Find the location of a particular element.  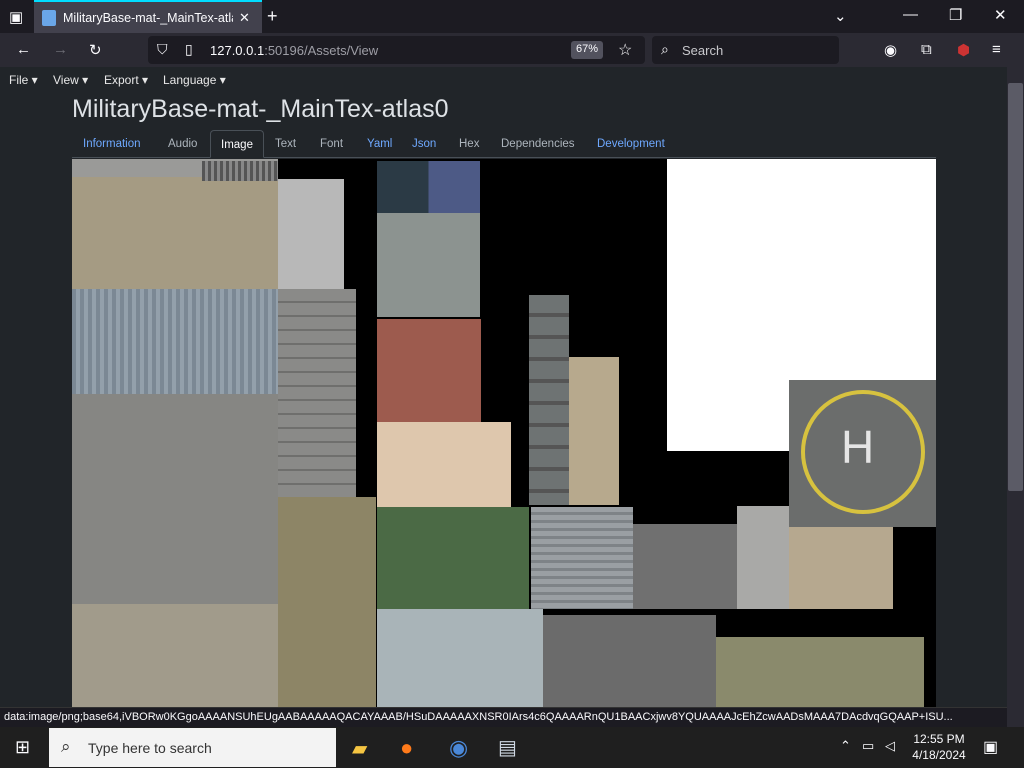

tab-hex: Hex is located at coordinates (469, 144).